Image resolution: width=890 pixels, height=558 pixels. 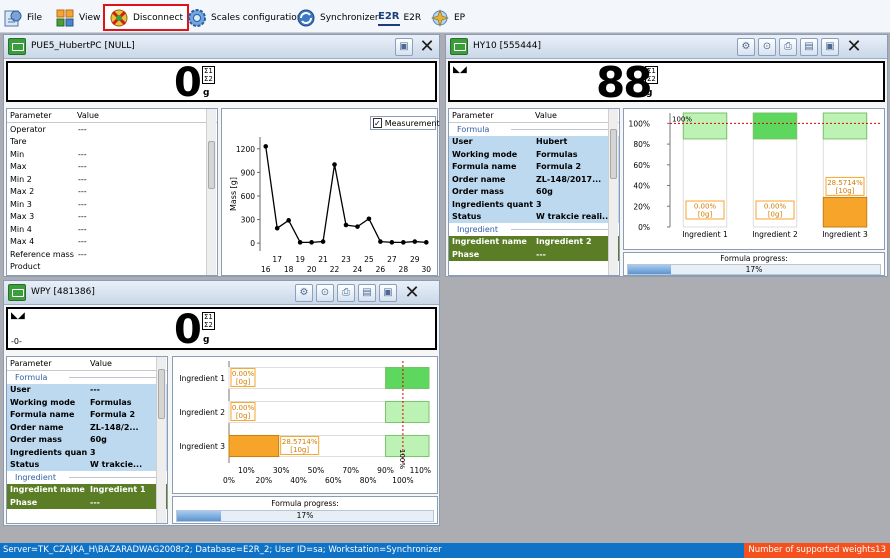 I want to click on disconnect-icon, so click(x=119, y=18).